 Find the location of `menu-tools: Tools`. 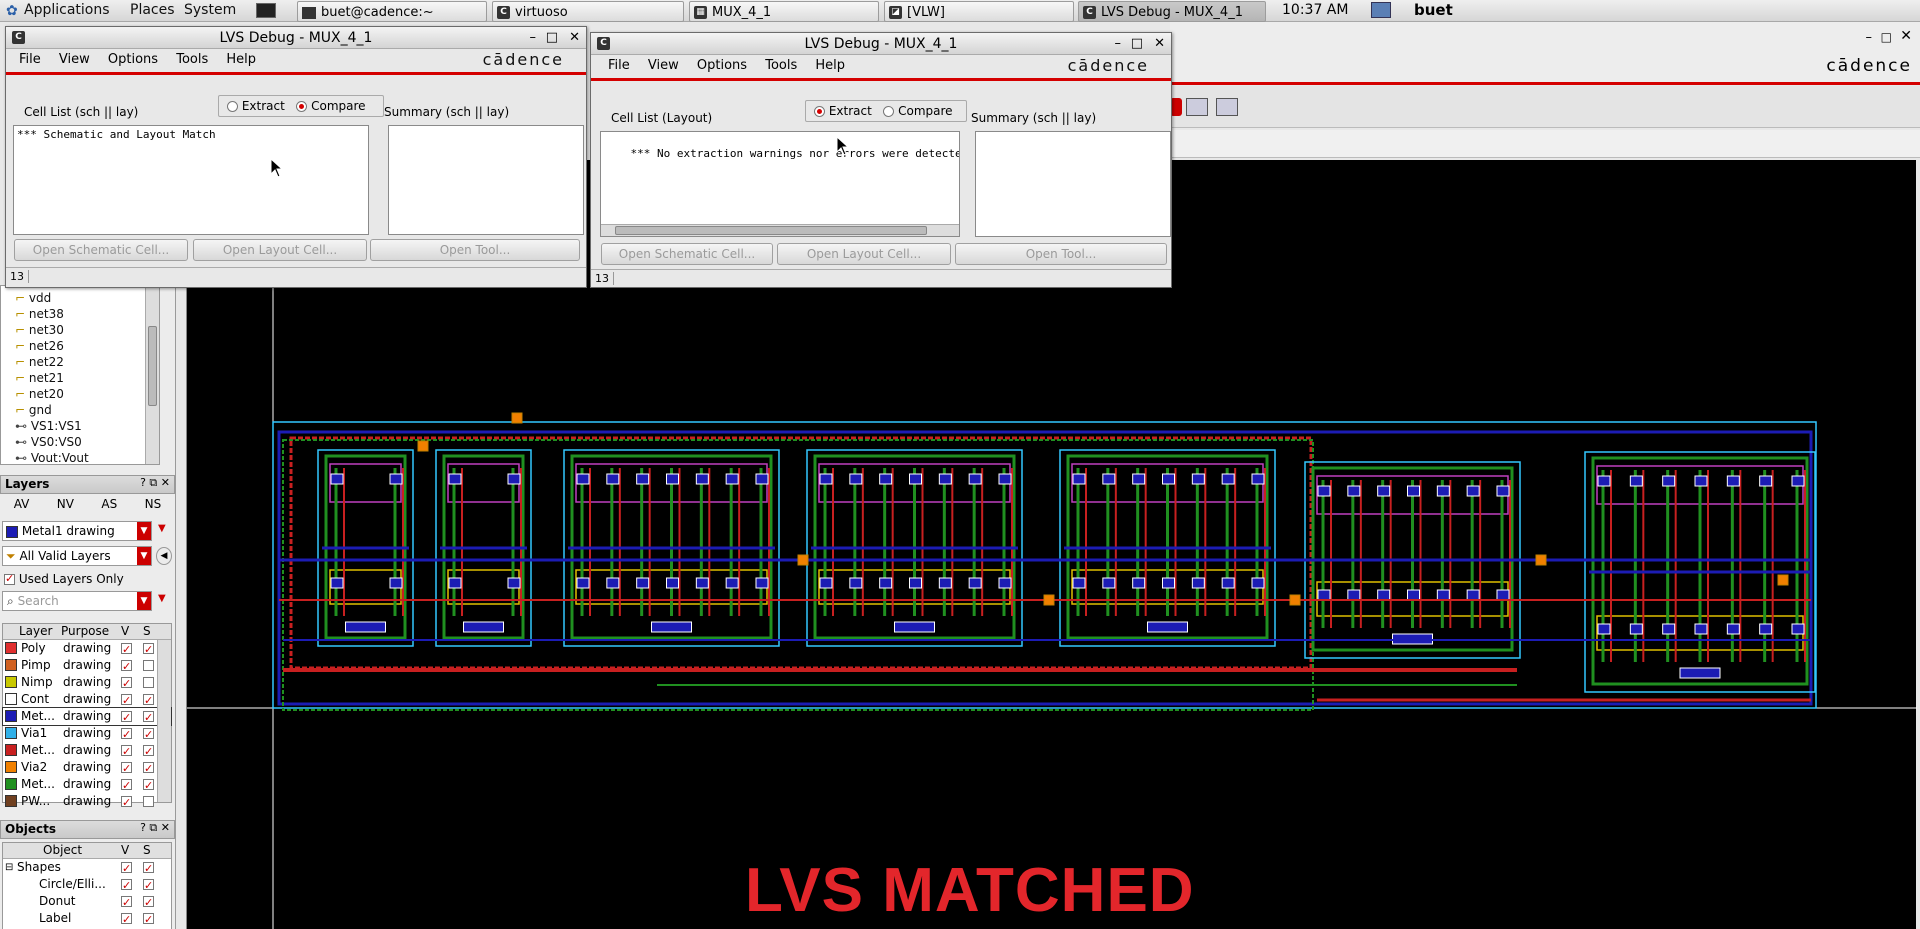

menu-tools: Tools is located at coordinates (781, 65).